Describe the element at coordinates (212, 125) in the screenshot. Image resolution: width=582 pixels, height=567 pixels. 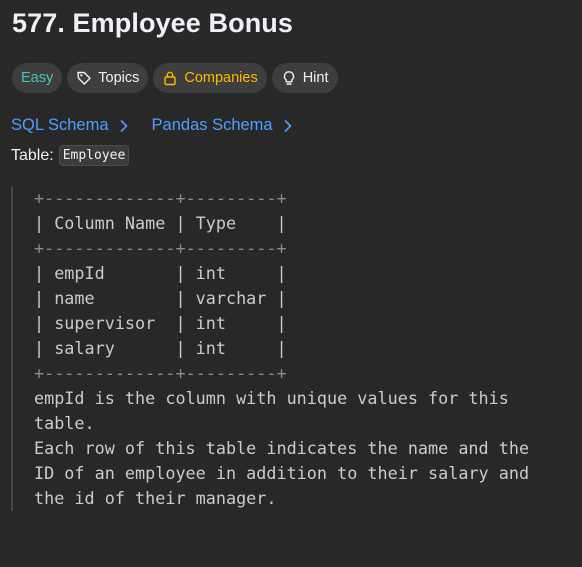
I see `pandas-schema-label: Pandas Schema` at that location.